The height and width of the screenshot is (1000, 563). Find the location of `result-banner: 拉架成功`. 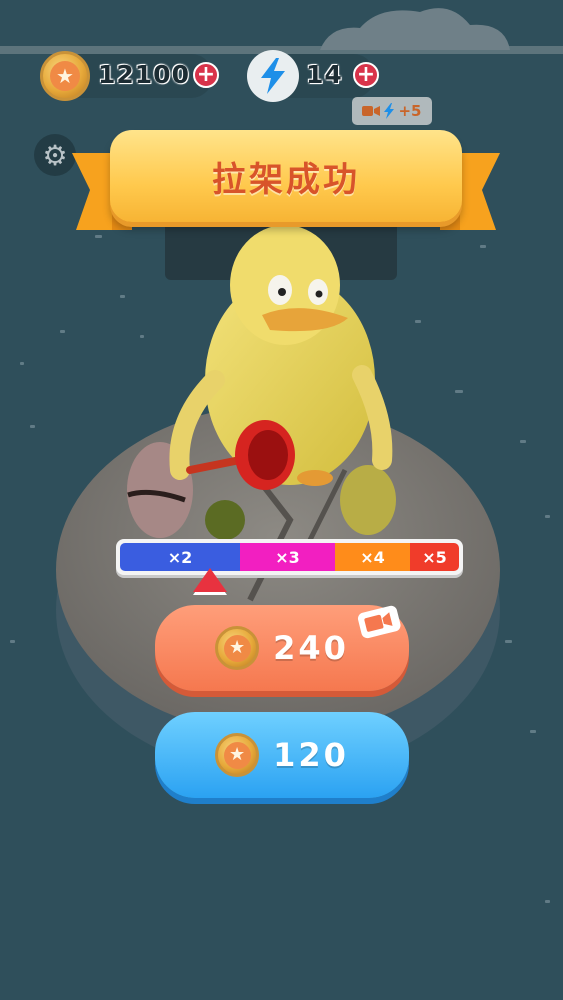

result-banner: 拉架成功 is located at coordinates (286, 176).